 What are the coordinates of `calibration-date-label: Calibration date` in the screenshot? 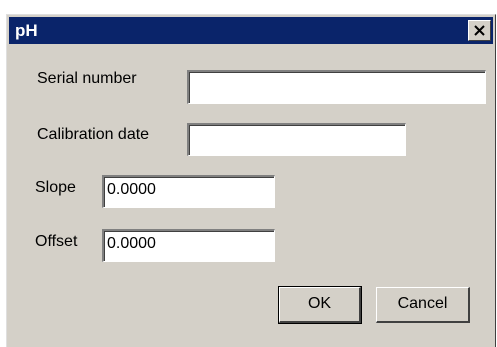 It's located at (93, 134).